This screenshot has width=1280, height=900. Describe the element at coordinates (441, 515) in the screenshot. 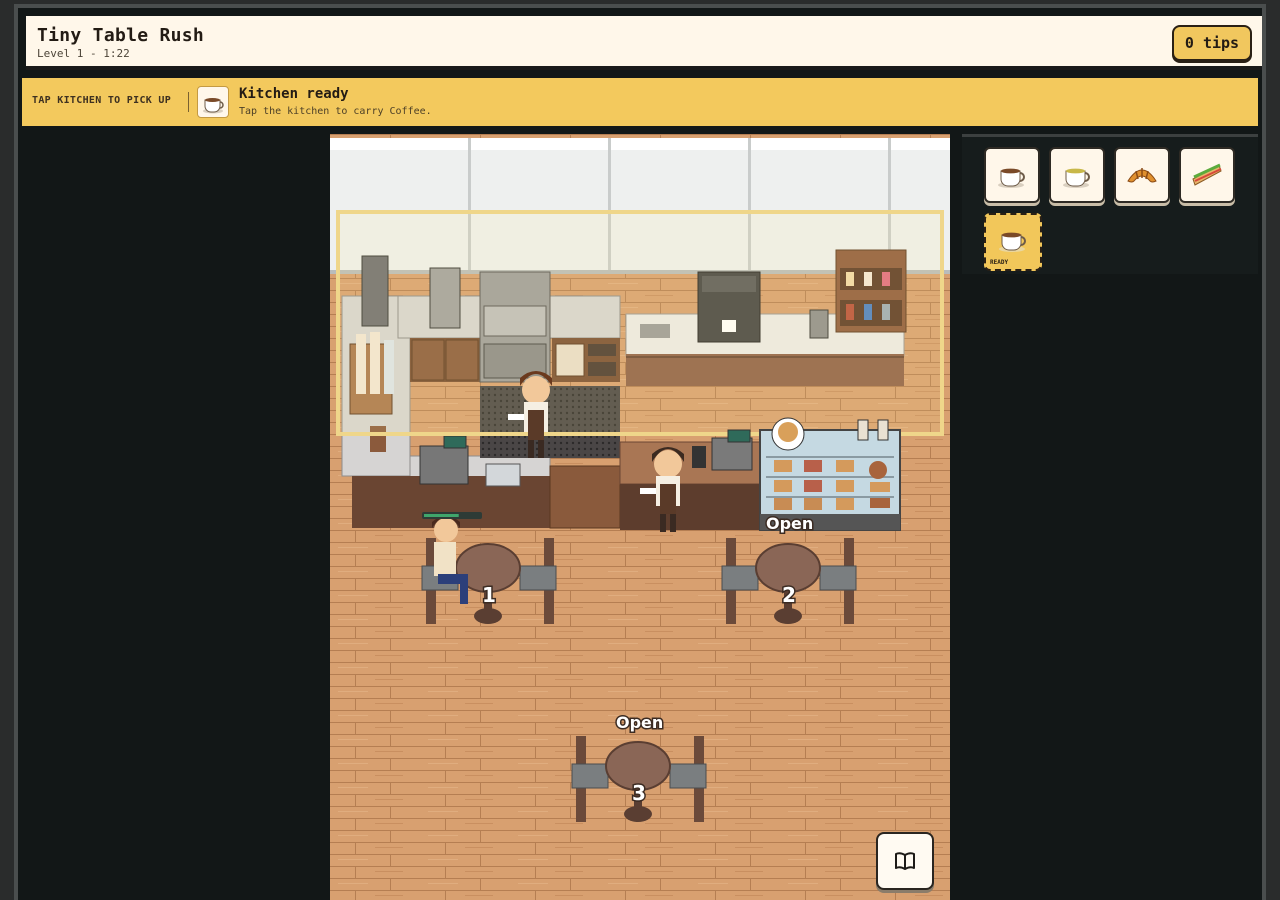

I see `patience-bar-fill` at that location.